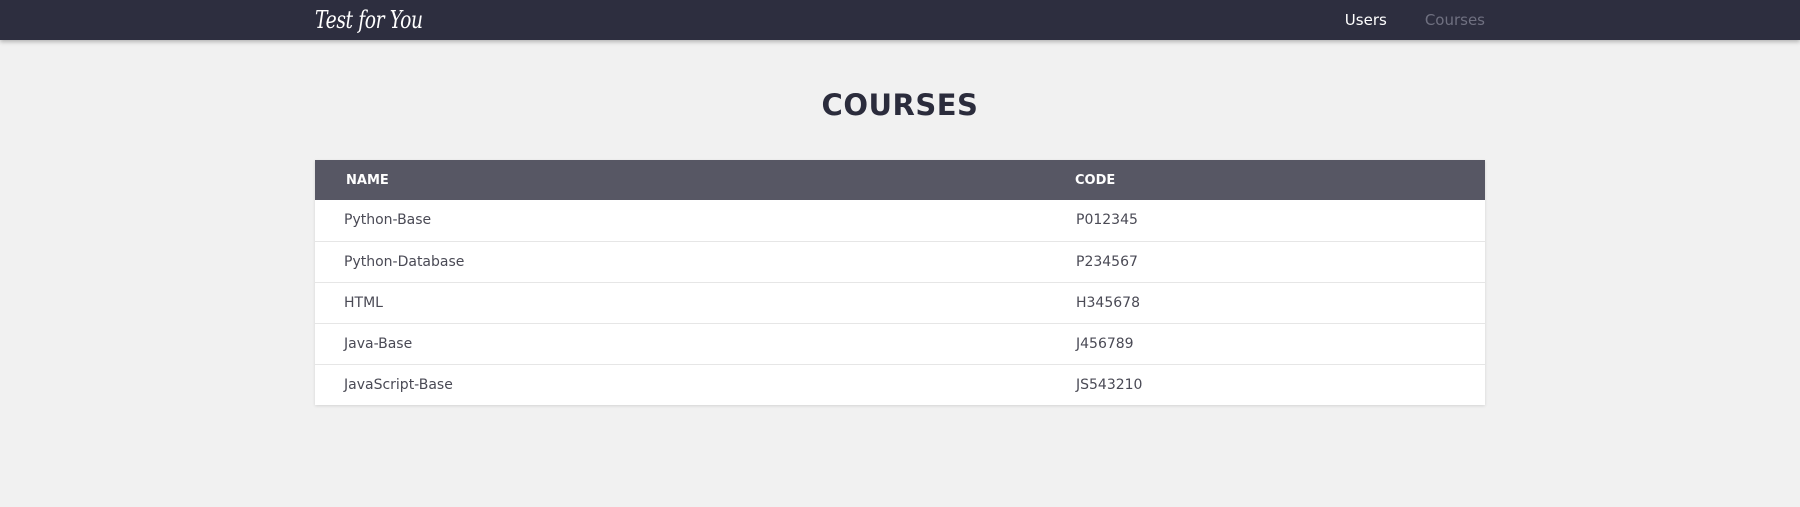 This screenshot has height=507, width=1800. Describe the element at coordinates (900, 20) in the screenshot. I see `top-navbar: Test for You Users Courses` at that location.